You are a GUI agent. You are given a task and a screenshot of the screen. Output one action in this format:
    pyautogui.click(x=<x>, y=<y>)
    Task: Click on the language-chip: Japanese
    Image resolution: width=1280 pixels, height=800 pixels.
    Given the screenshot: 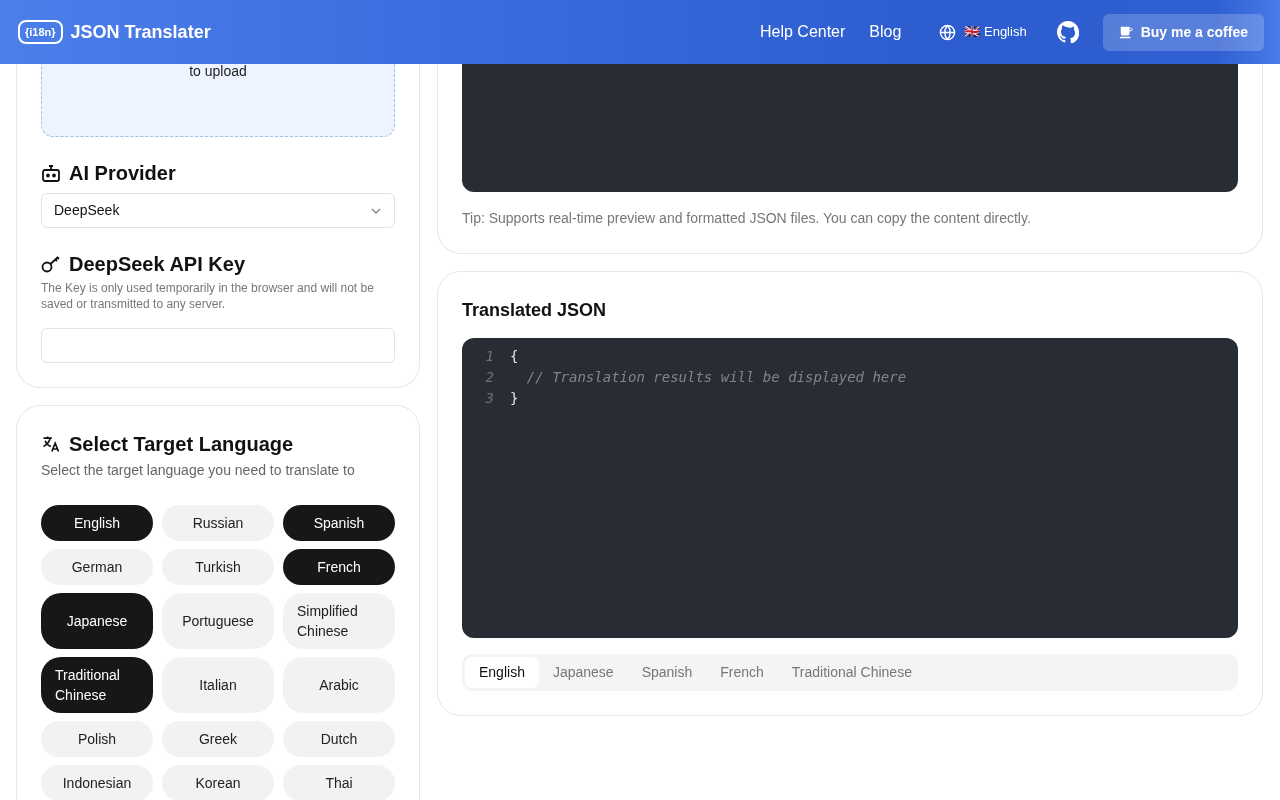 What is the action you would take?
    pyautogui.click(x=97, y=621)
    